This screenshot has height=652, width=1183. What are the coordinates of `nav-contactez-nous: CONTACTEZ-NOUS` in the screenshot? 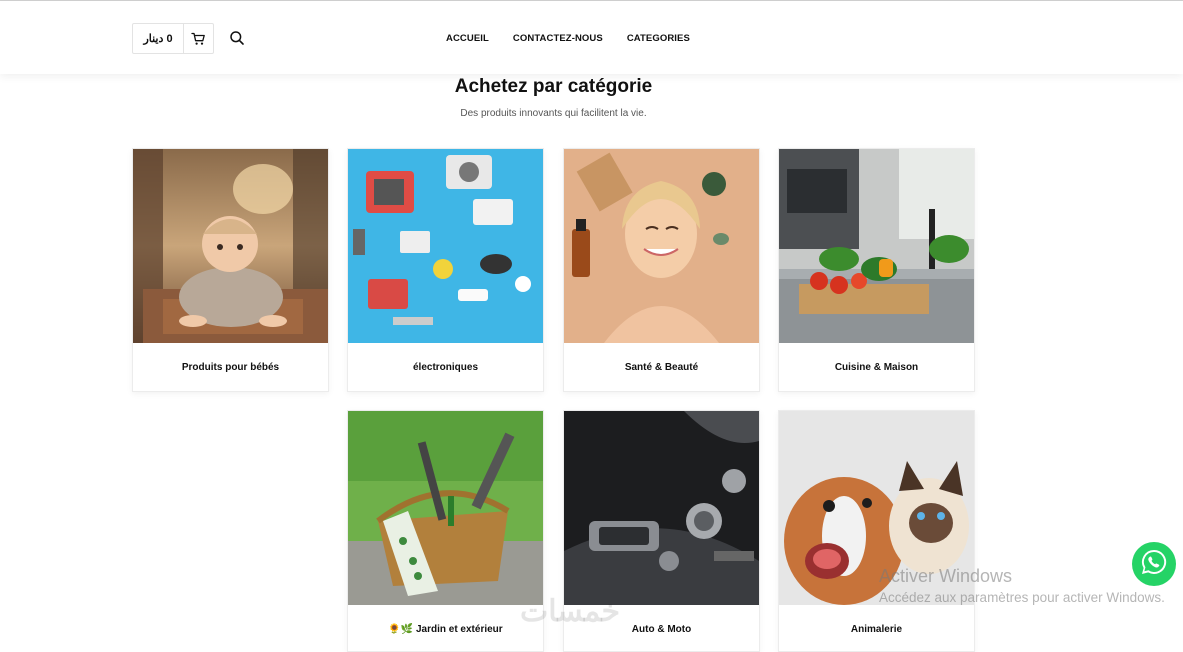 It's located at (558, 39).